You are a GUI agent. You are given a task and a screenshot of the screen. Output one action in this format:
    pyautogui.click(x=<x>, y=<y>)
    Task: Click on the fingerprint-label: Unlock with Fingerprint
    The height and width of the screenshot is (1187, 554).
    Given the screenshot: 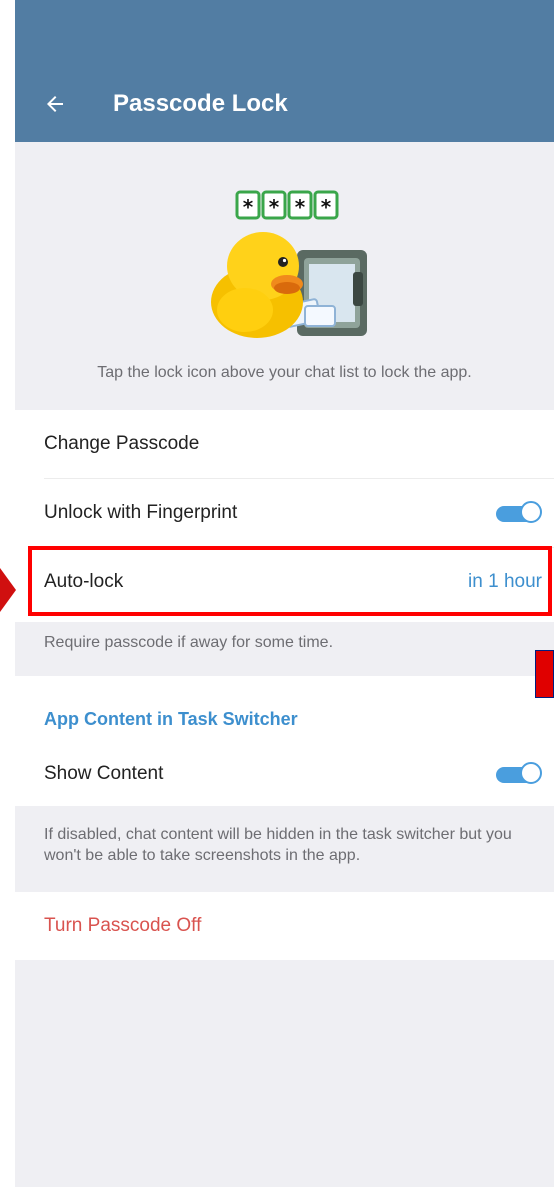 What is the action you would take?
    pyautogui.click(x=141, y=512)
    